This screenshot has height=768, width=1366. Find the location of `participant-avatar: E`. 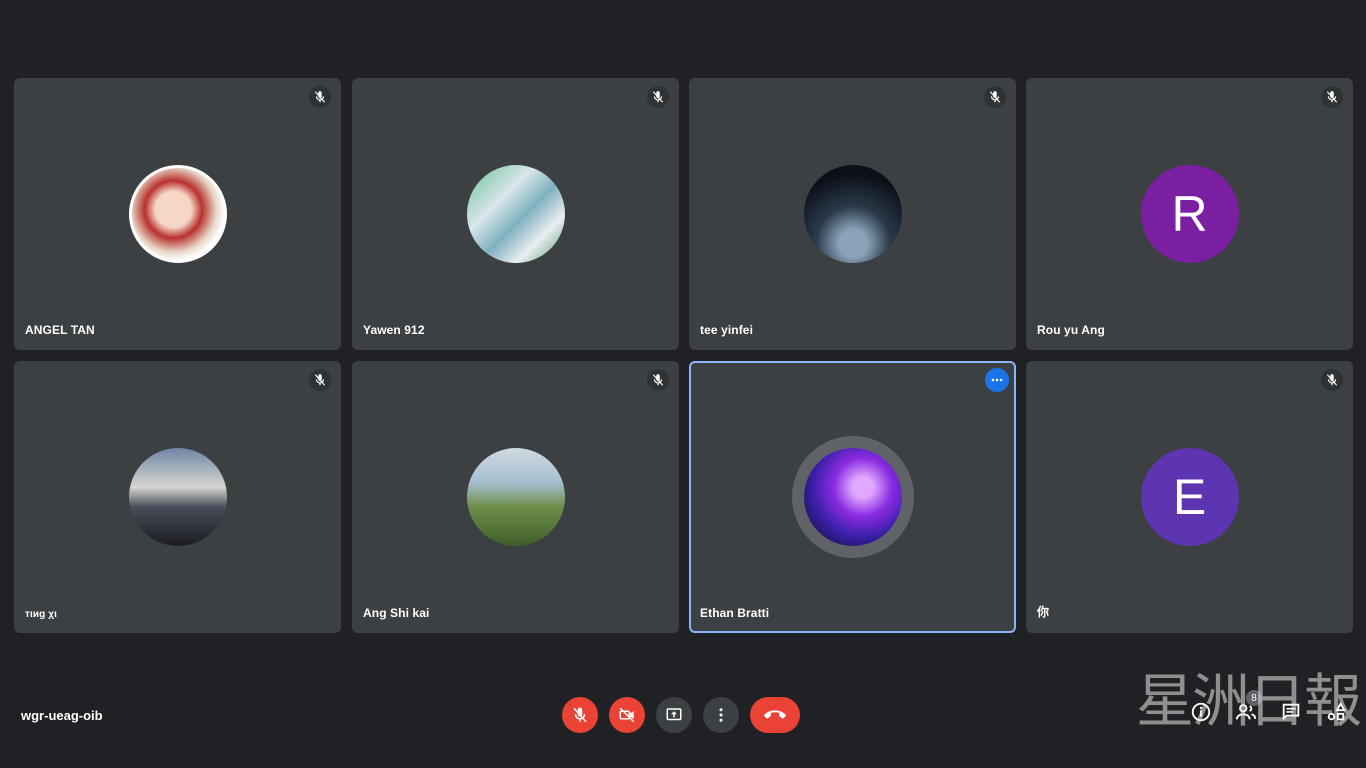

participant-avatar: E is located at coordinates (1189, 497).